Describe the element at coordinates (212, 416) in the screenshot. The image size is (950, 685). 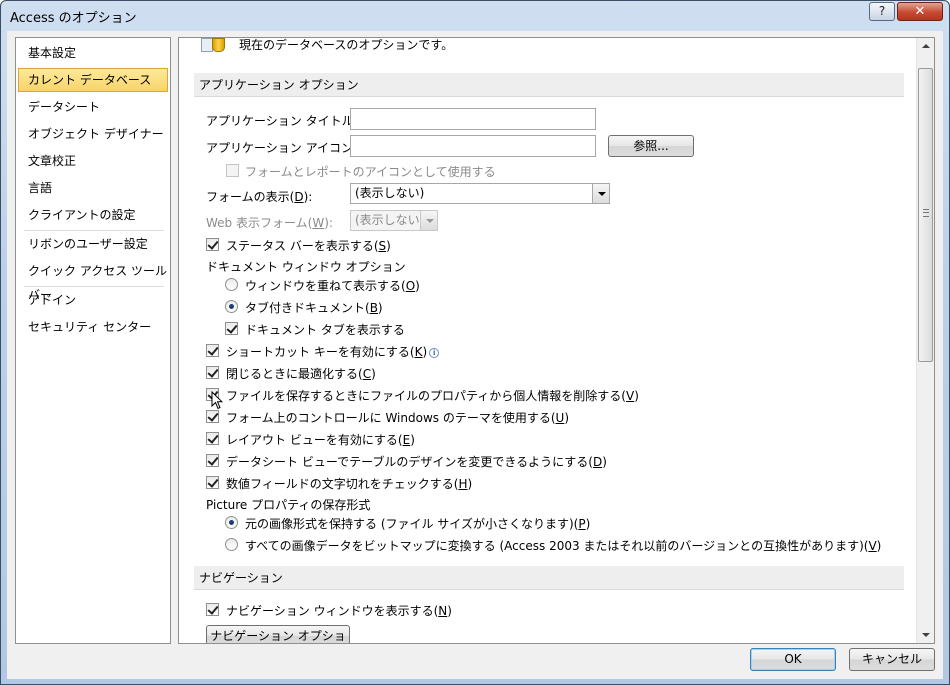
I see `windows-themes-checkbox` at that location.